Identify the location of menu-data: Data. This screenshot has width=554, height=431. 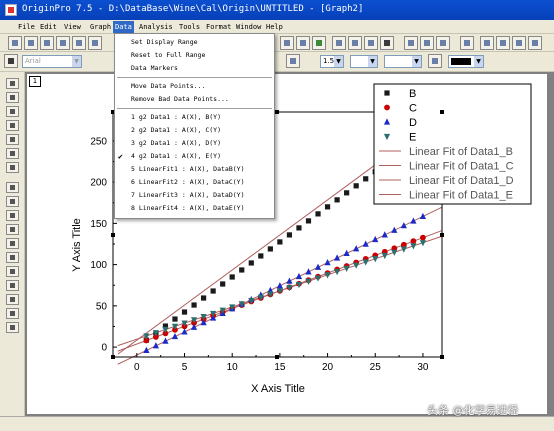
(123, 27).